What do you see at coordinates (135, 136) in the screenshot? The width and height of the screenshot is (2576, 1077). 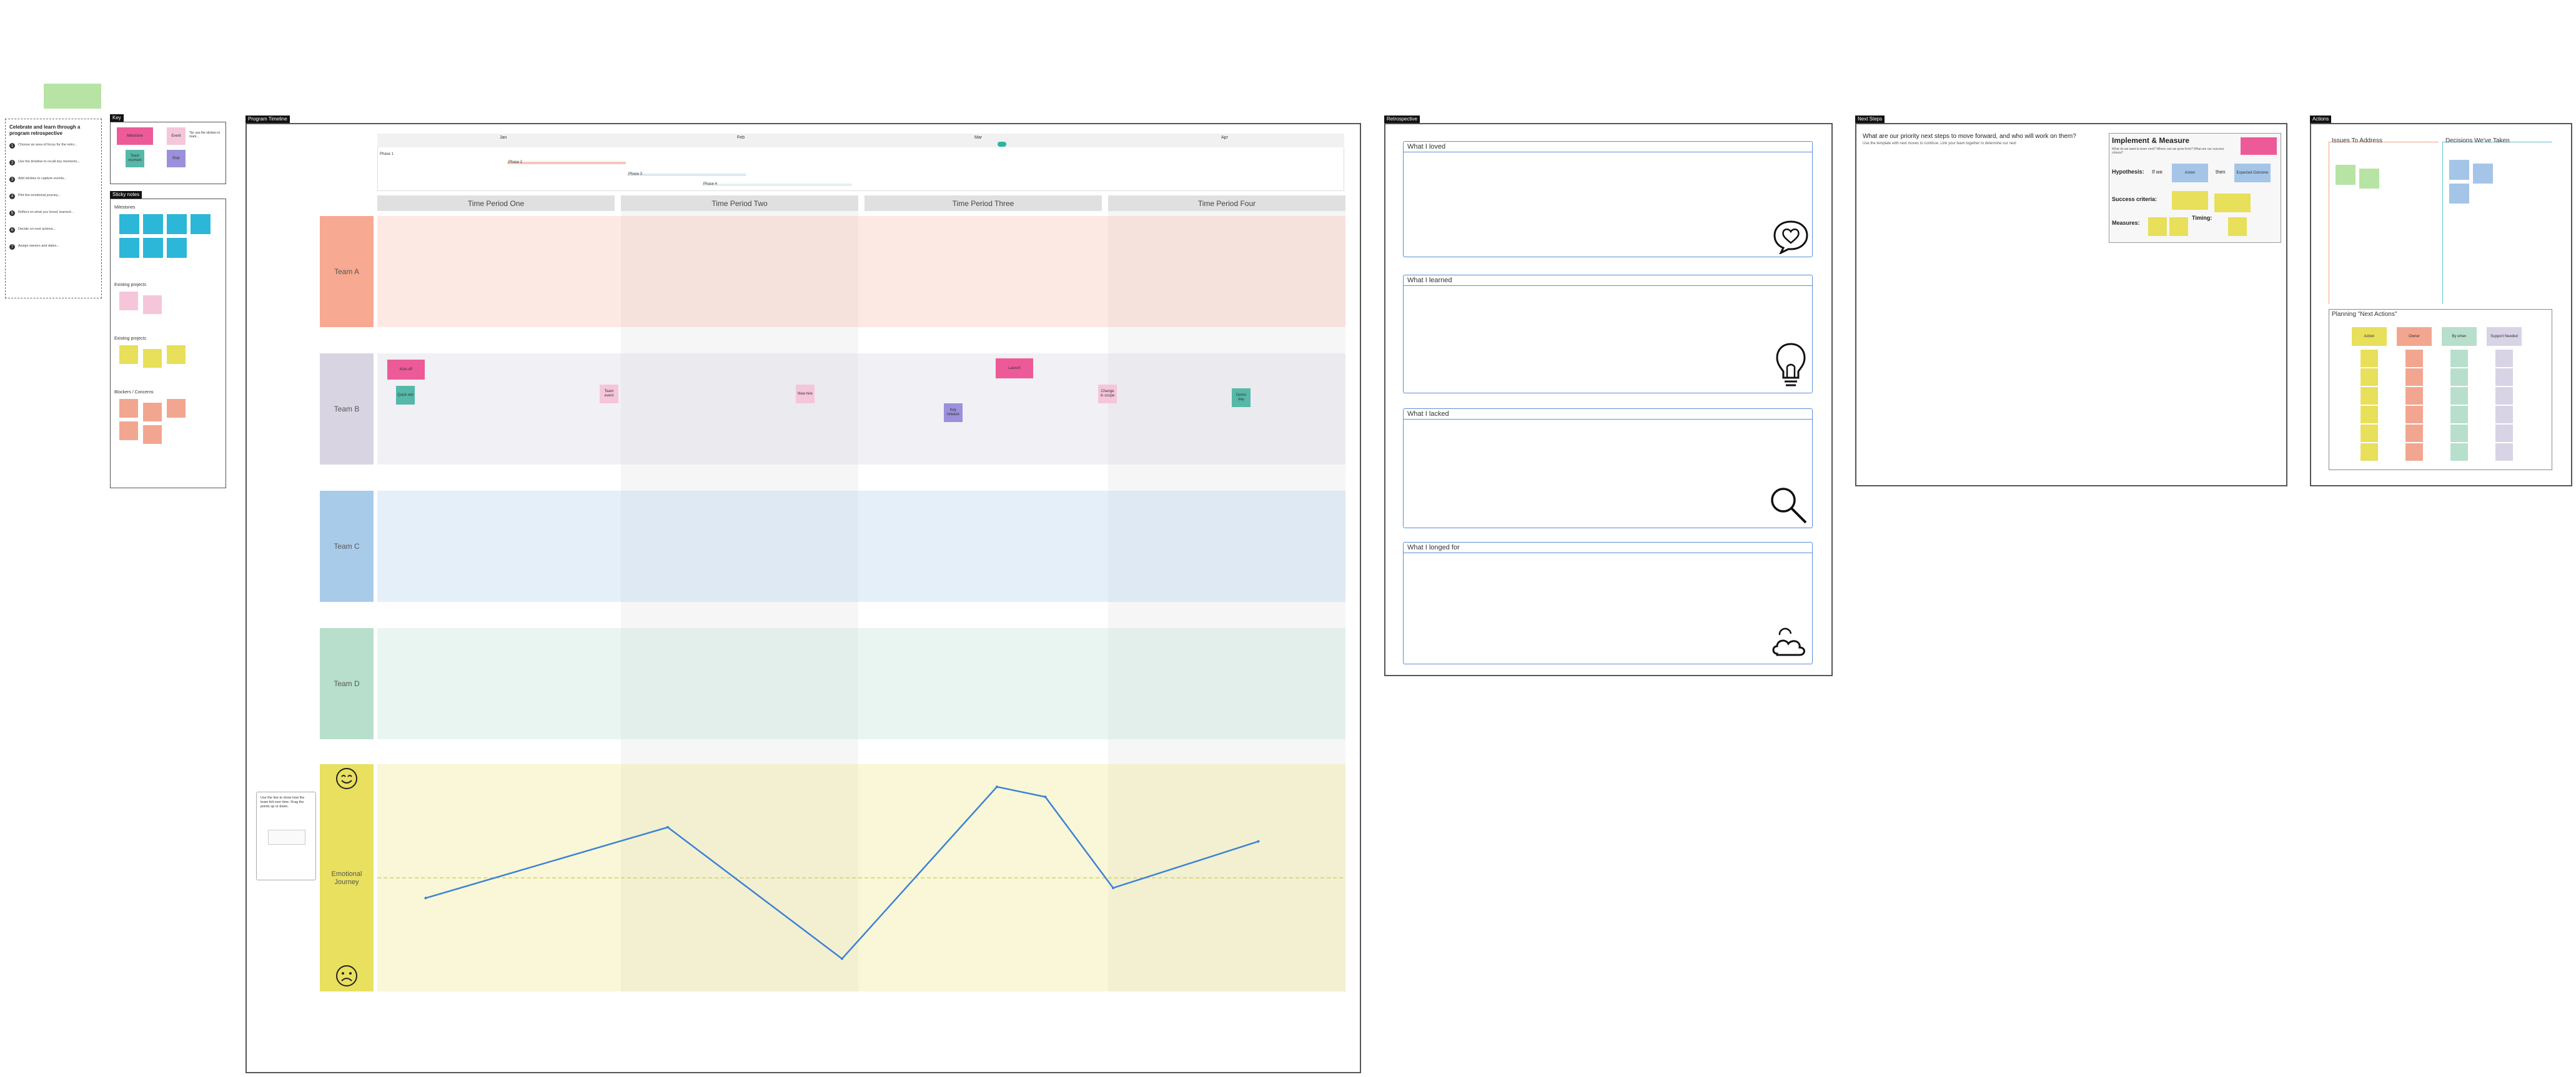 I see `key-pink-note: Milestone` at bounding box center [135, 136].